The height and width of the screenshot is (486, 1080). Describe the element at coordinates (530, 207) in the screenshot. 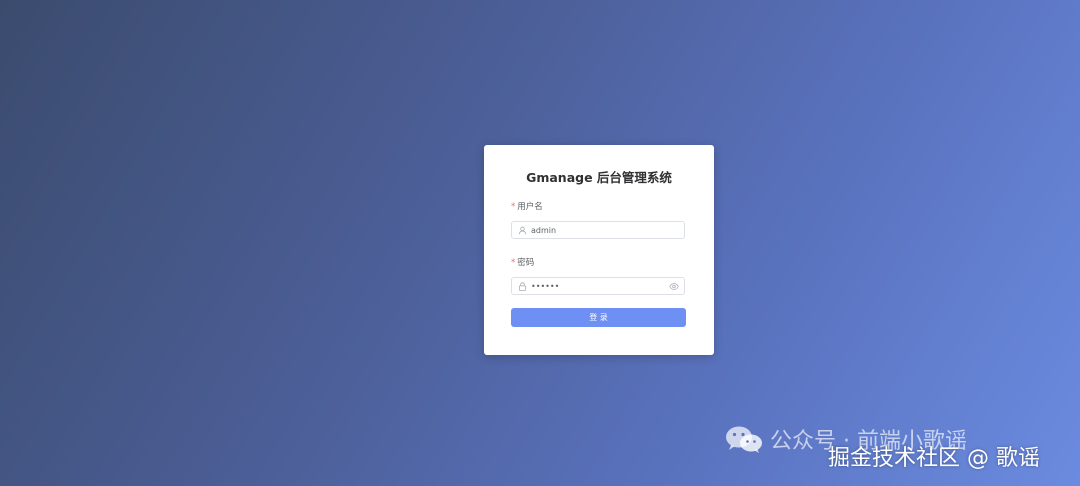

I see `username-label-text: 用户名` at that location.